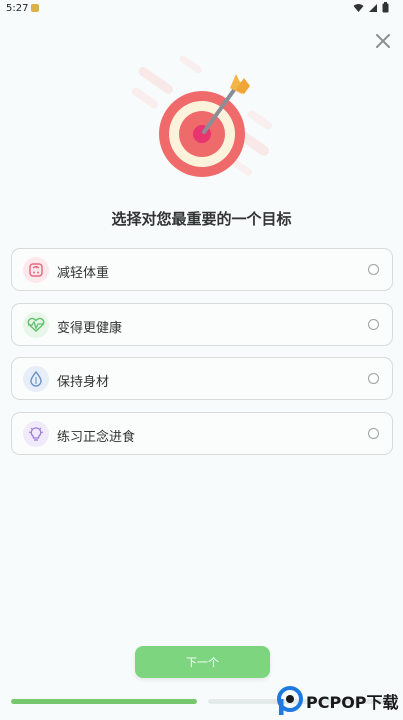 This screenshot has height=720, width=403. I want to click on option-lose-weight: 减轻体重, so click(202, 269).